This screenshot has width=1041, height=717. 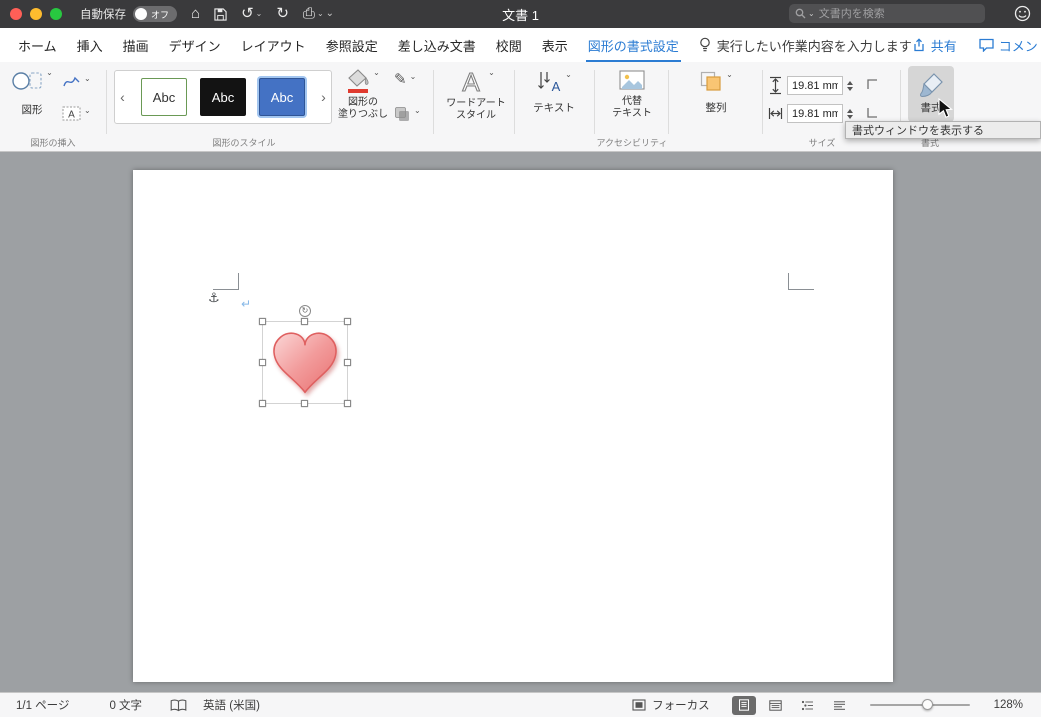 What do you see at coordinates (919, 45) in the screenshot?
I see `share-icon` at bounding box center [919, 45].